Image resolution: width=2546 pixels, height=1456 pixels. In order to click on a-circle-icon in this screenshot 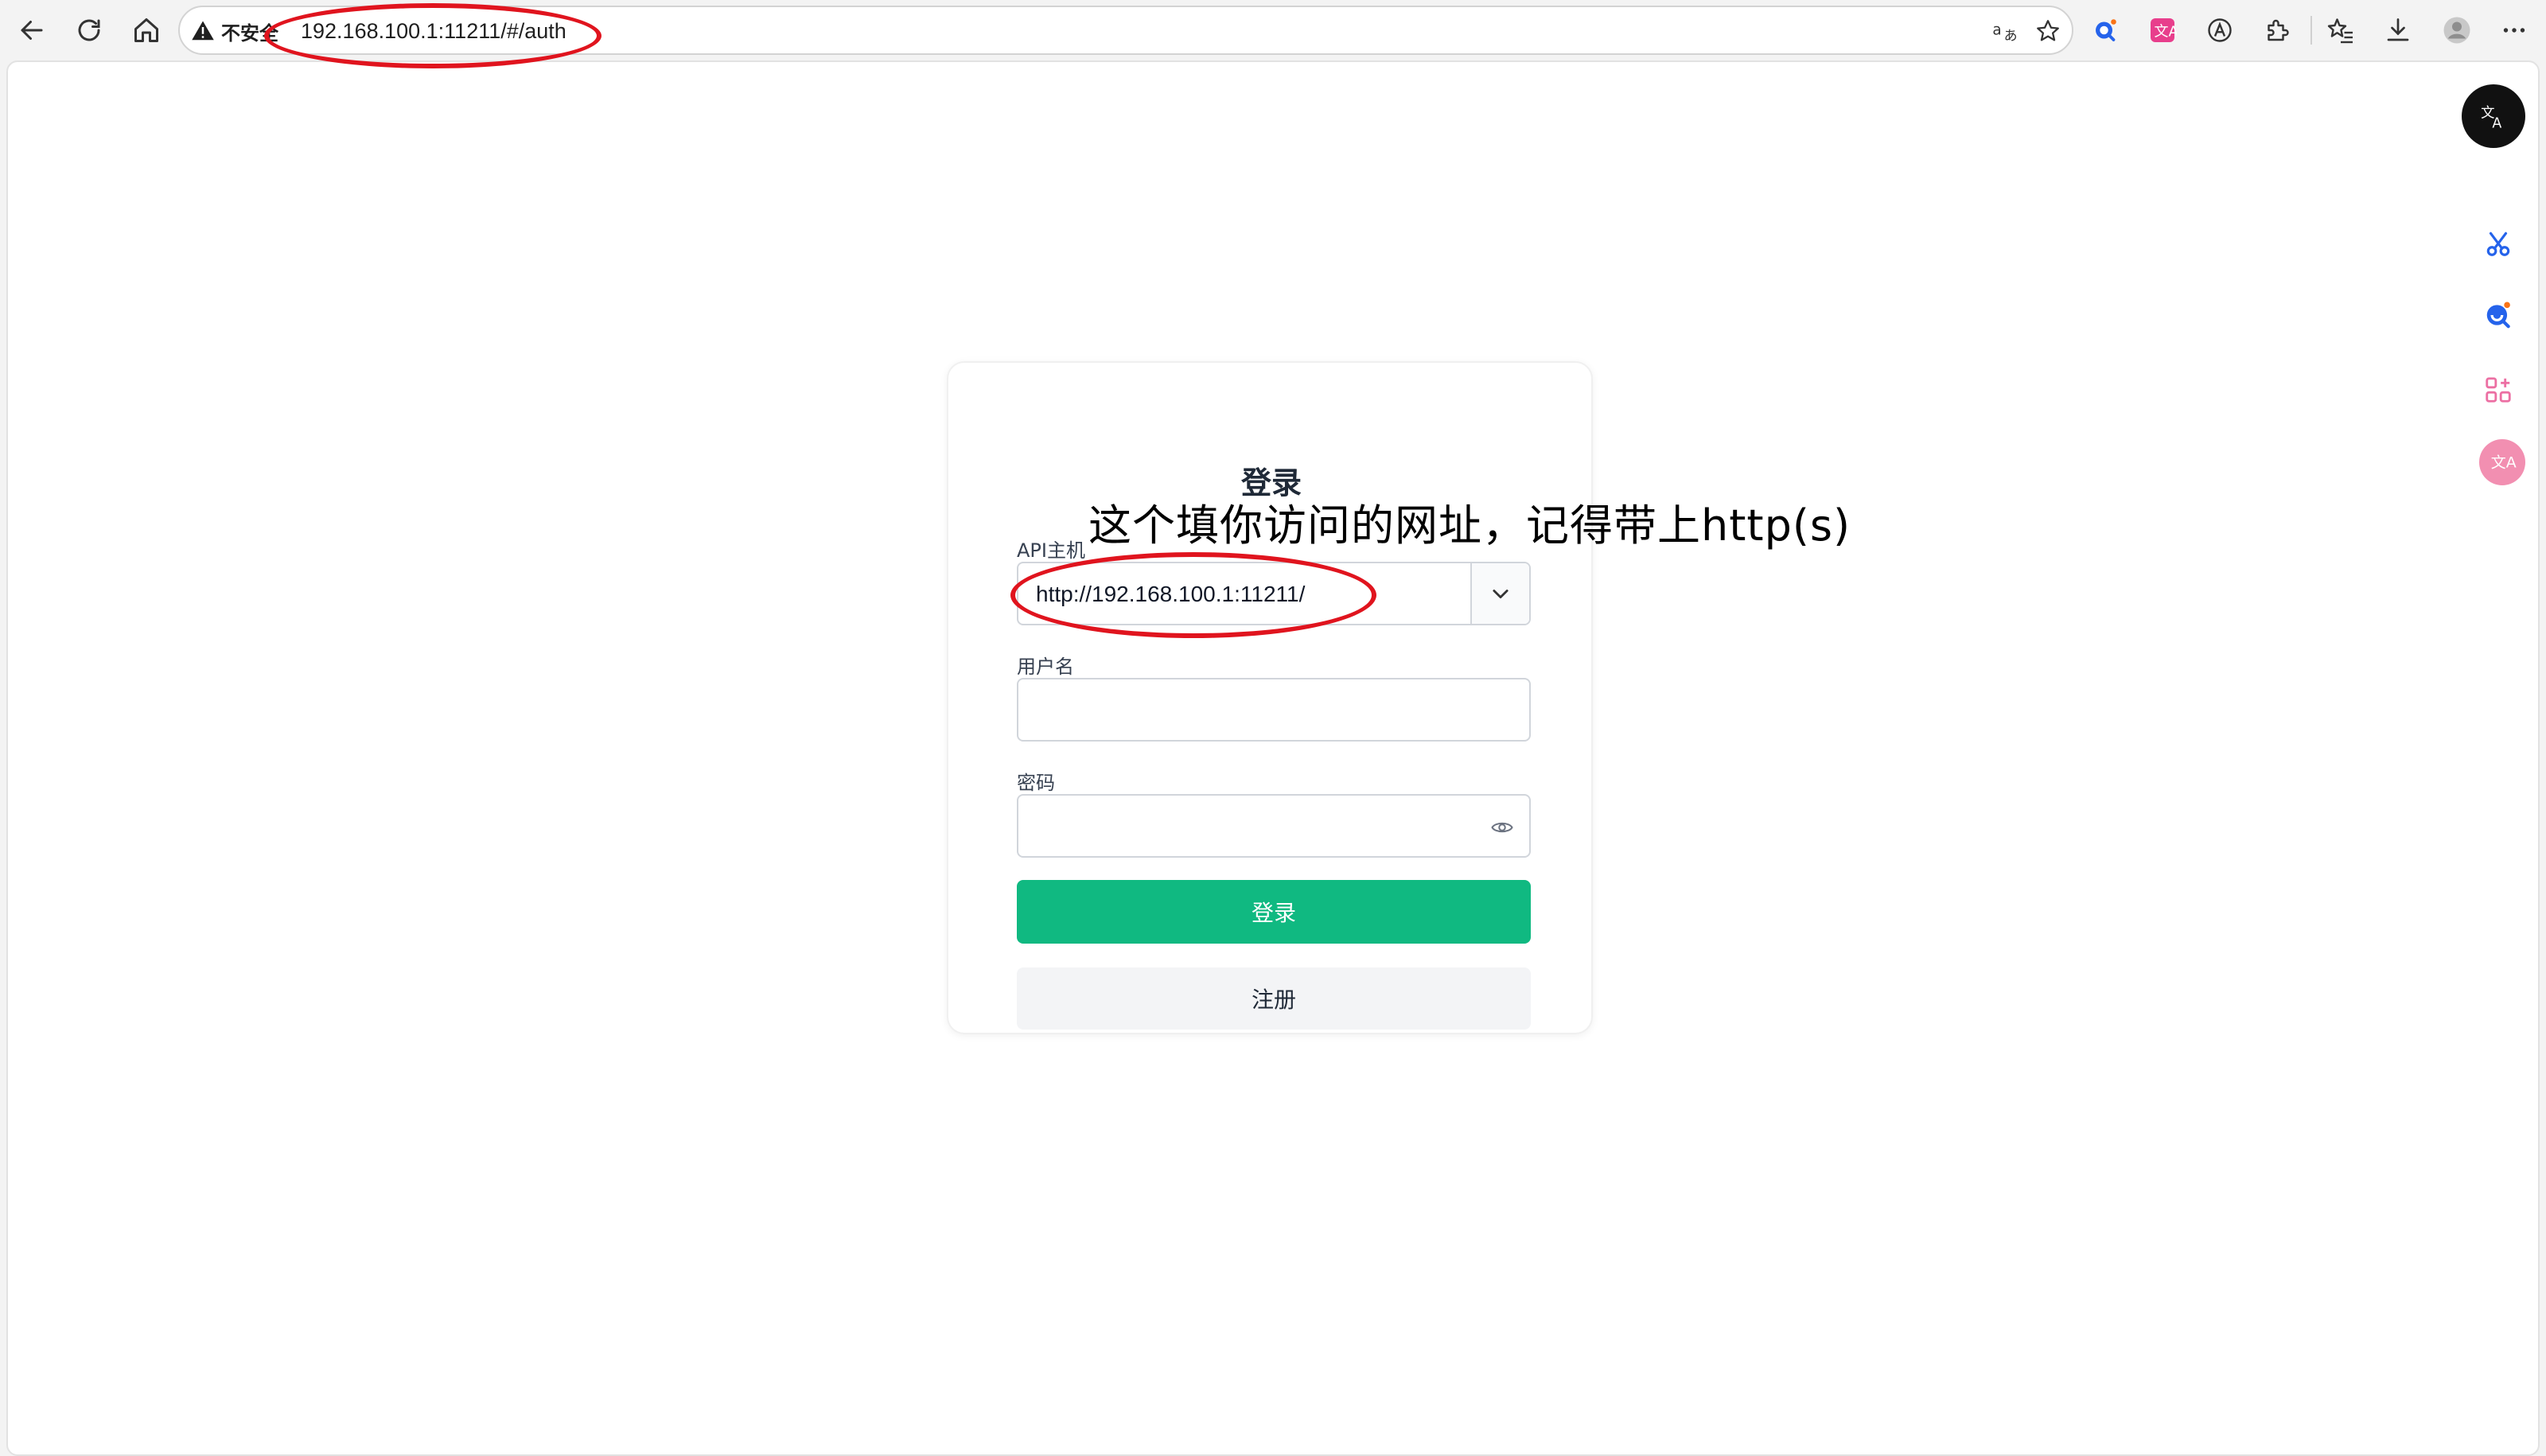, I will do `click(2220, 30)`.